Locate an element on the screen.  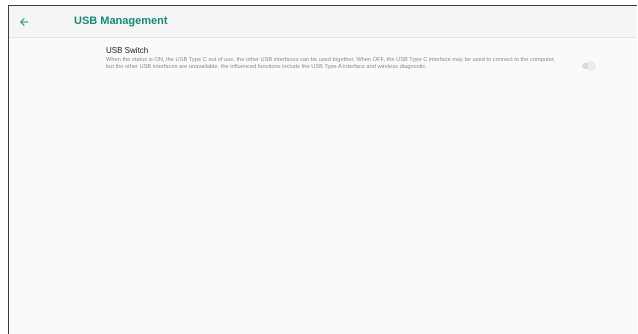
arrow-left-icon is located at coordinates (24, 22).